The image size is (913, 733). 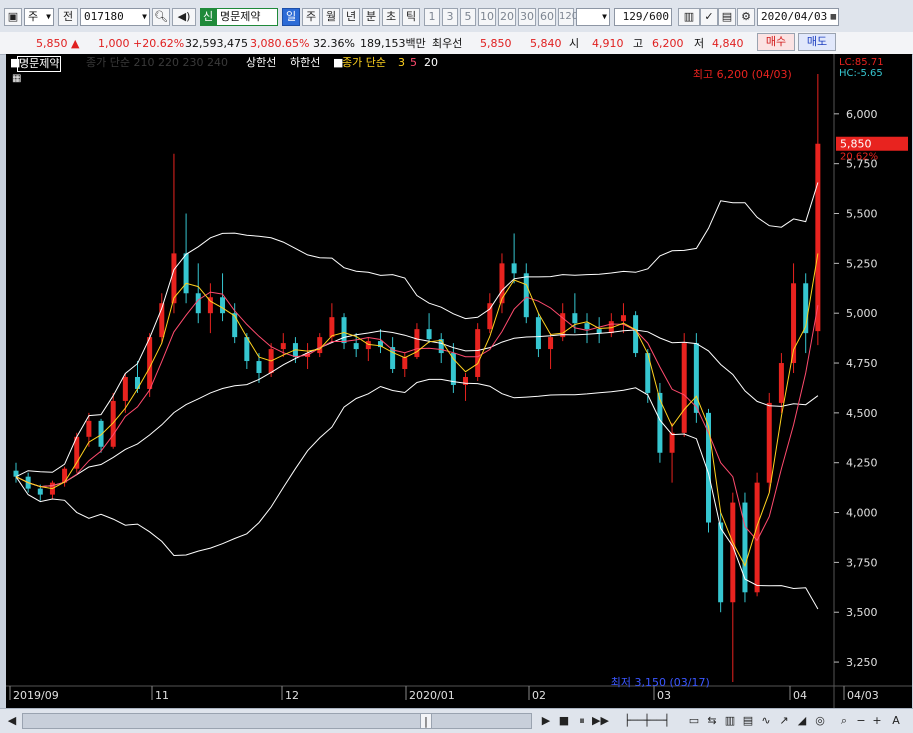 I want to click on tab-period-4: 분, so click(x=371, y=17).